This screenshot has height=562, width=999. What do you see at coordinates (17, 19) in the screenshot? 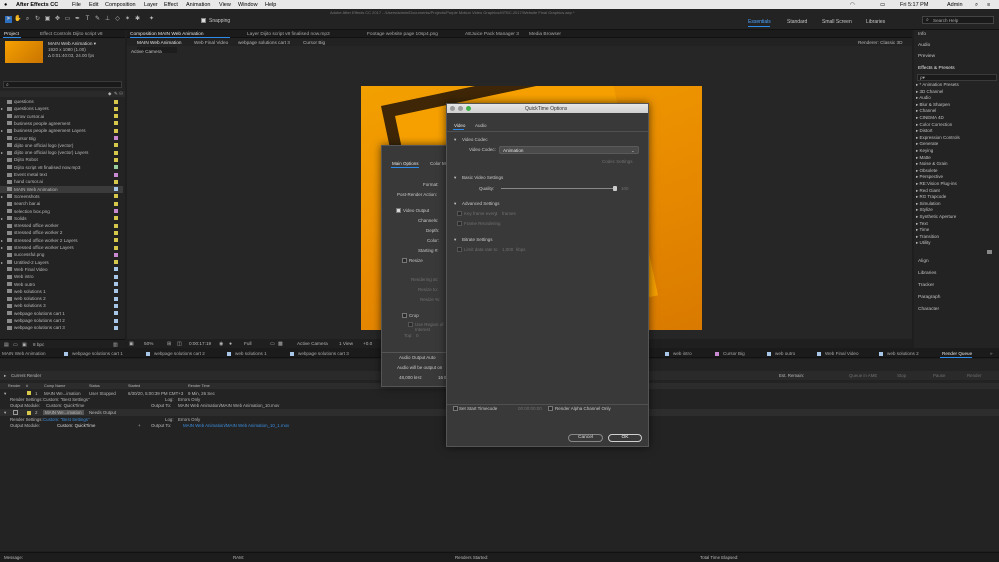
I see `hand-tool-icon: ✋` at bounding box center [17, 19].